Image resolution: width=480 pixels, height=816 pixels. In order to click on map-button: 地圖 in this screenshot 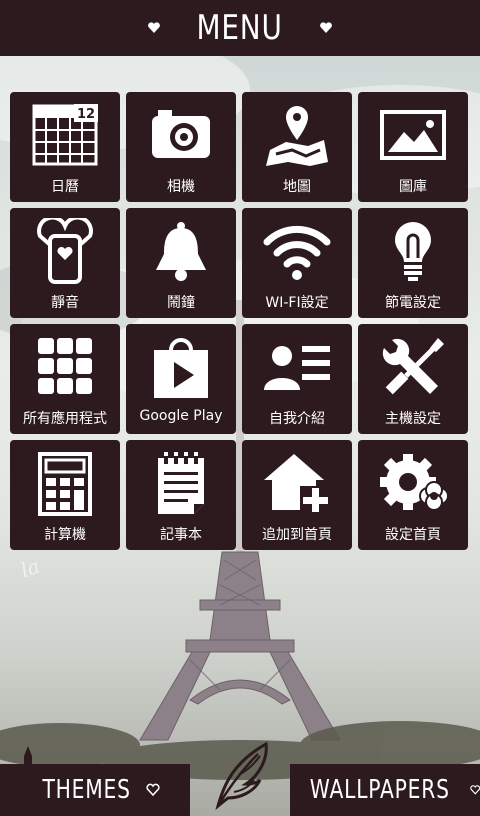, I will do `click(297, 147)`.